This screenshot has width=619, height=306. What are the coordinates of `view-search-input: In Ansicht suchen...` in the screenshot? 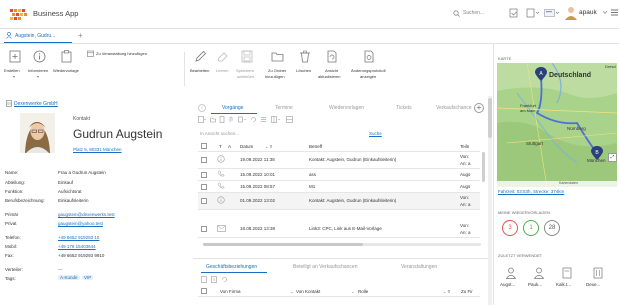 It's located at (219, 133).